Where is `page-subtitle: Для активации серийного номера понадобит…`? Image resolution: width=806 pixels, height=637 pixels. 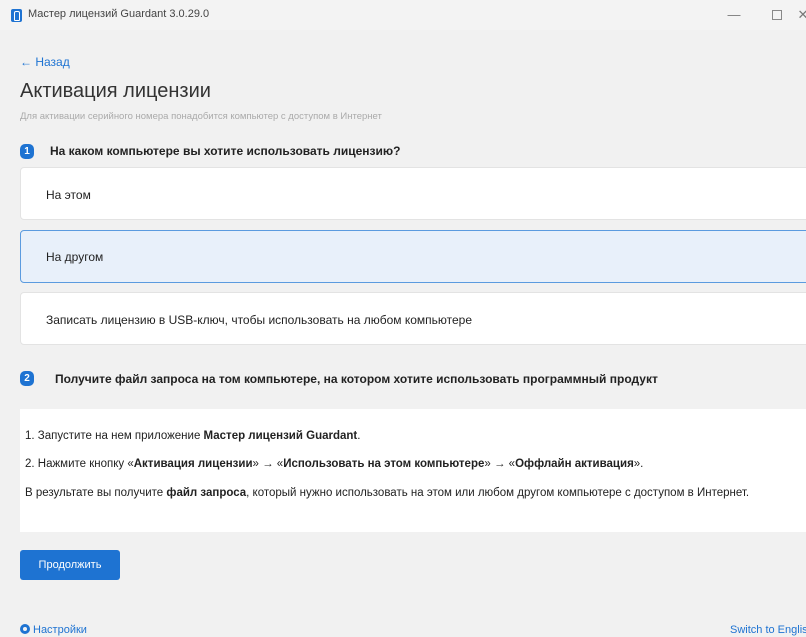 page-subtitle: Для активации серийного номера понадобит… is located at coordinates (201, 116).